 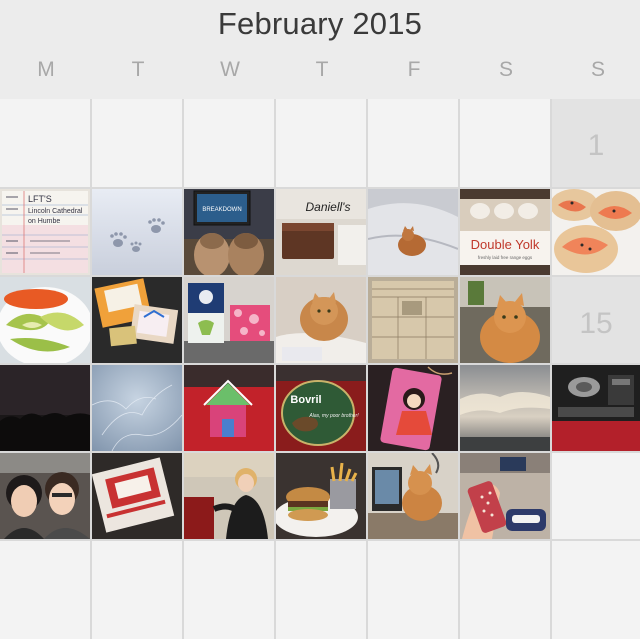 I want to click on burger-and-fries-photo, so click(x=321, y=496).